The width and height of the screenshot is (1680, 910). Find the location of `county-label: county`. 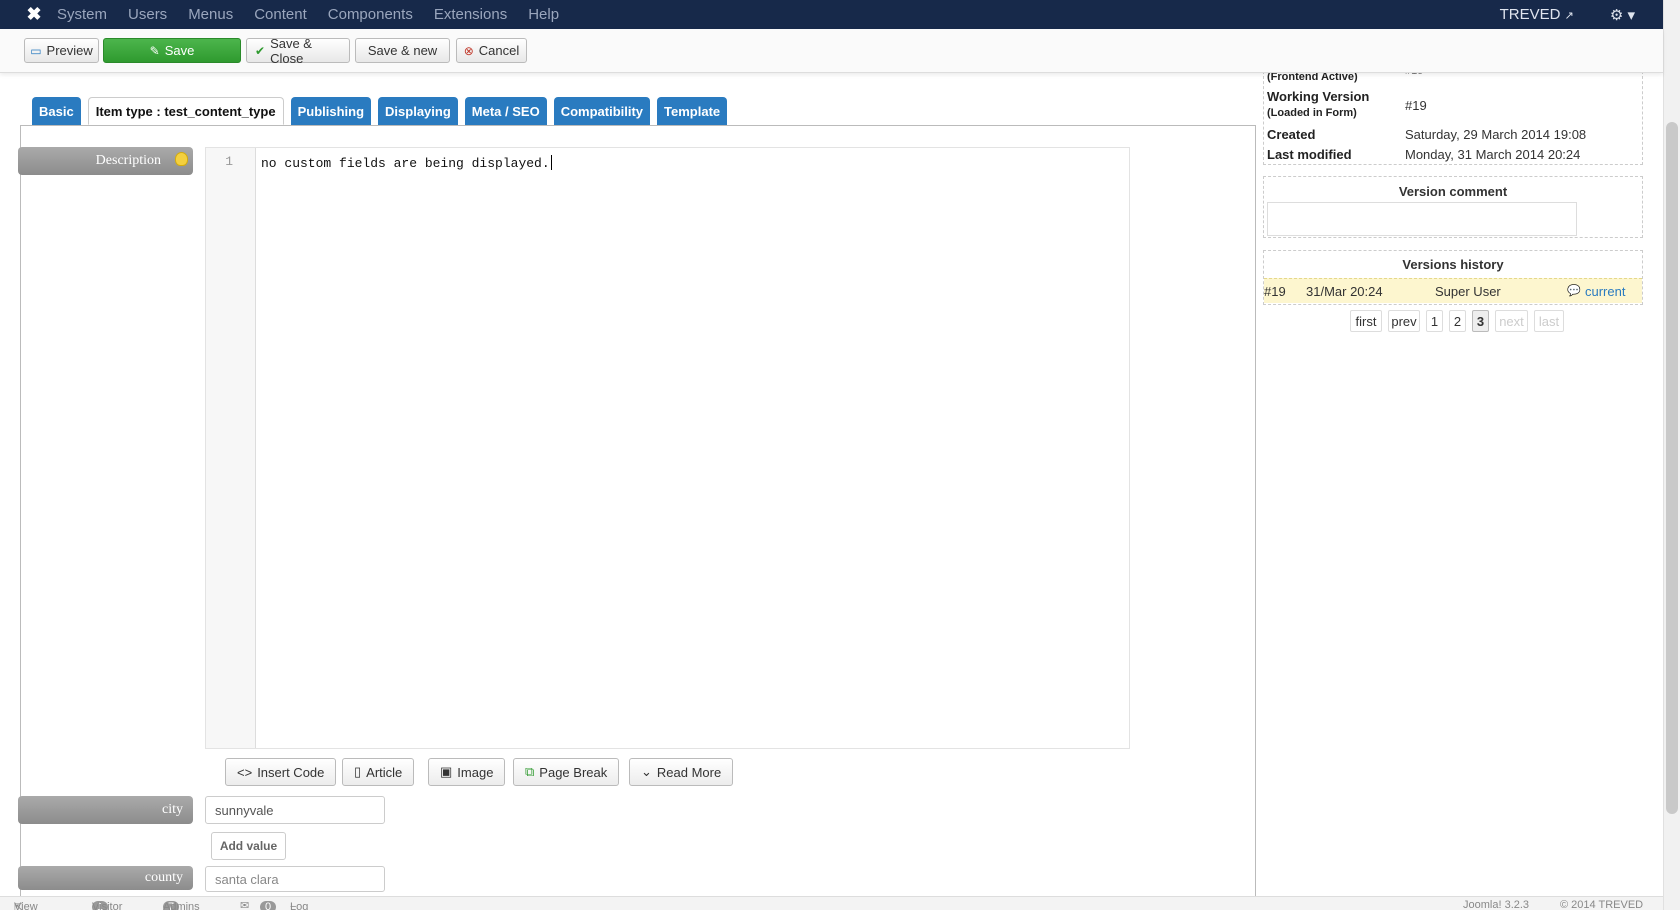

county-label: county is located at coordinates (105, 878).